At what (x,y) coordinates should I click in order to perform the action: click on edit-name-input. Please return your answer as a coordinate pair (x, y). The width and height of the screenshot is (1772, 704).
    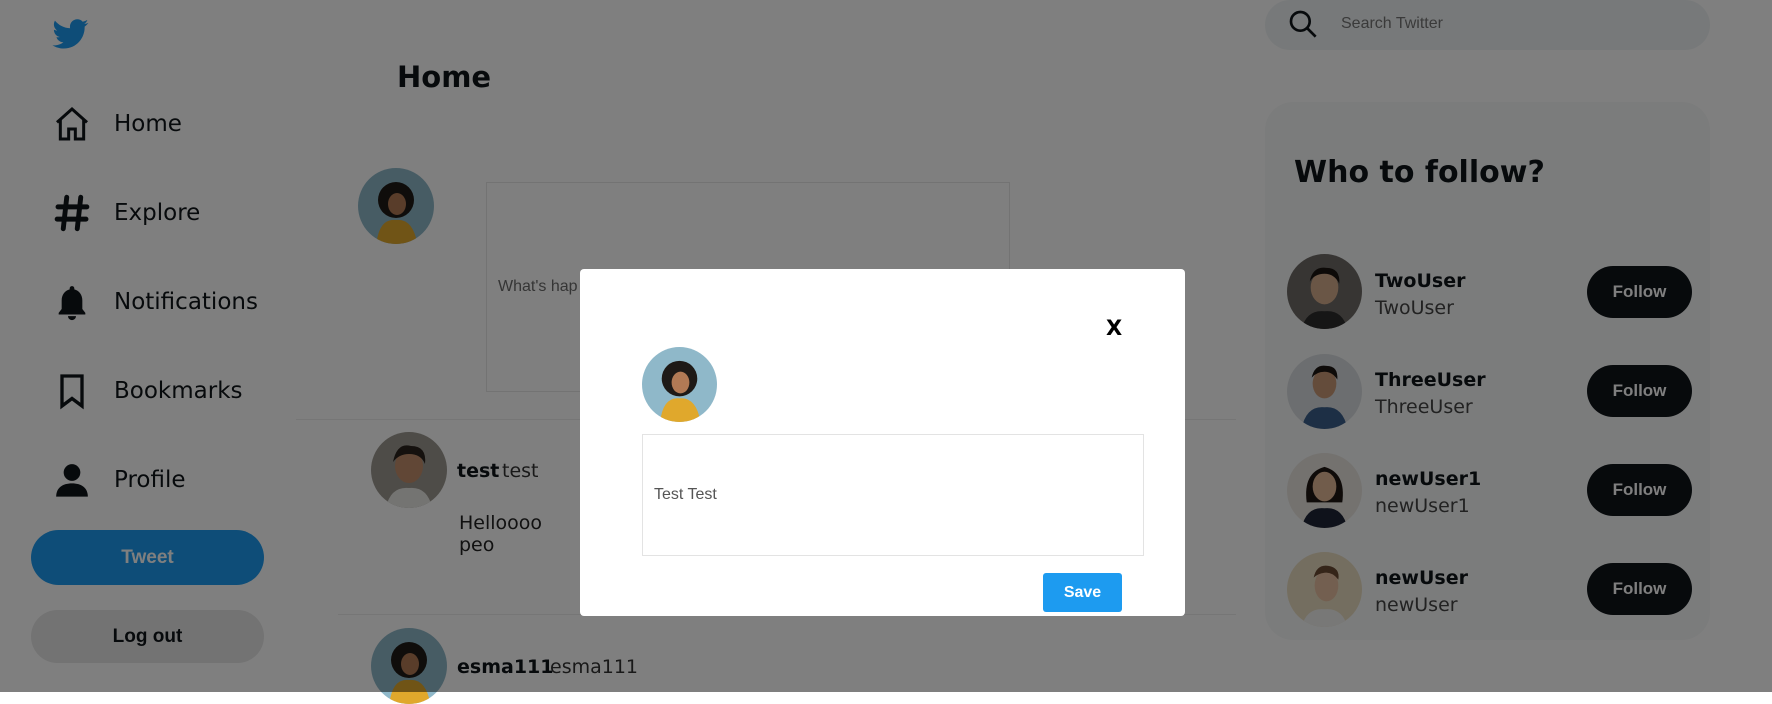
    Looking at the image, I should click on (893, 495).